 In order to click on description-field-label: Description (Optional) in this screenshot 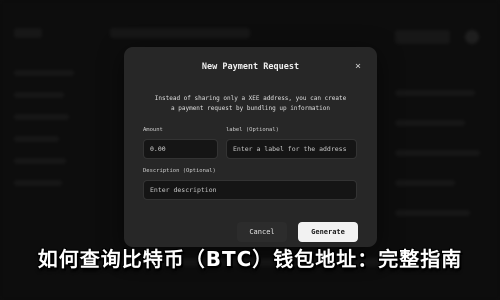, I will do `click(179, 171)`.